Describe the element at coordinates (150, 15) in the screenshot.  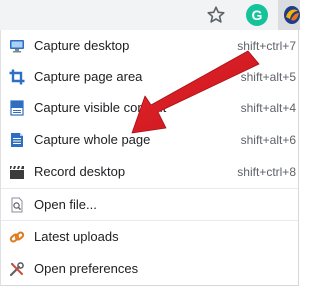
I see `browser-toolbar: G` at that location.